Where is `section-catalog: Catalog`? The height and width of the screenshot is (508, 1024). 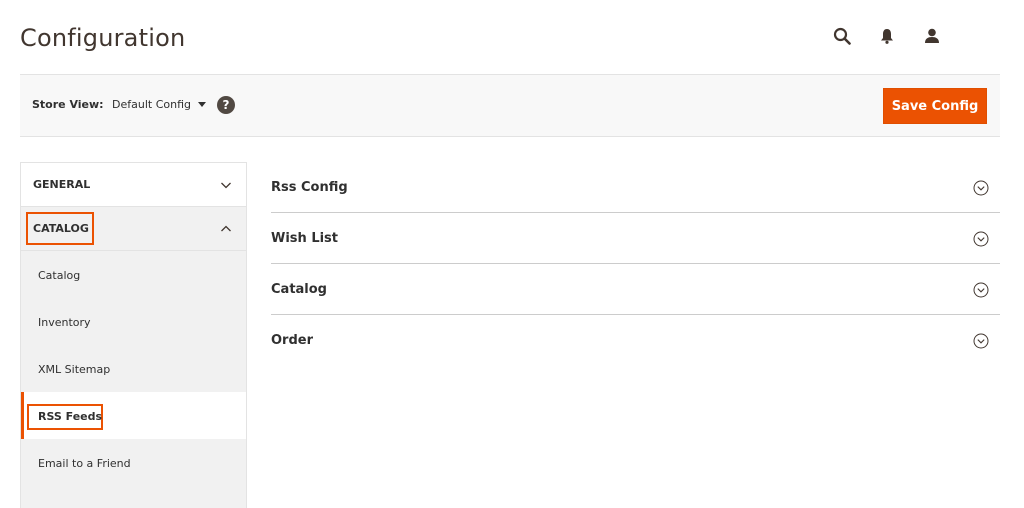 section-catalog: Catalog is located at coordinates (635, 289).